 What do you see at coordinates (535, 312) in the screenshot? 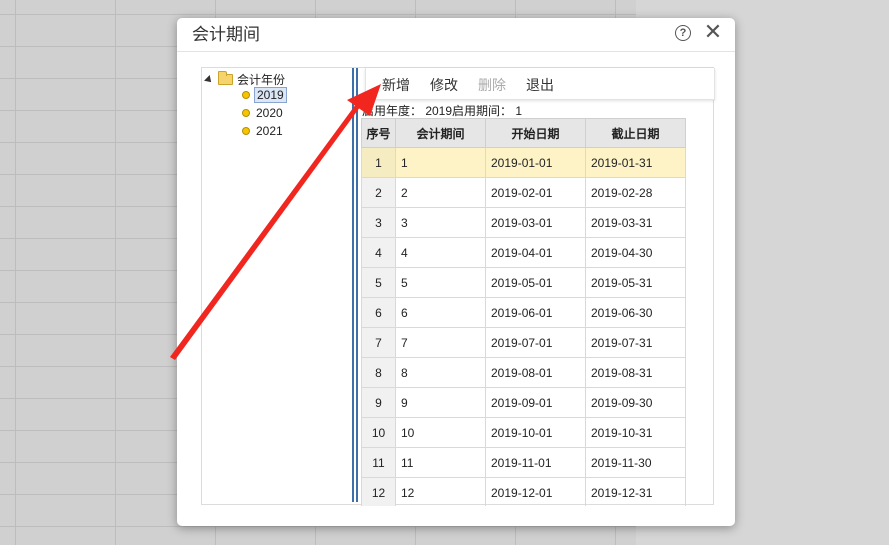
I see `cell-start-date: 2019-06-01` at bounding box center [535, 312].